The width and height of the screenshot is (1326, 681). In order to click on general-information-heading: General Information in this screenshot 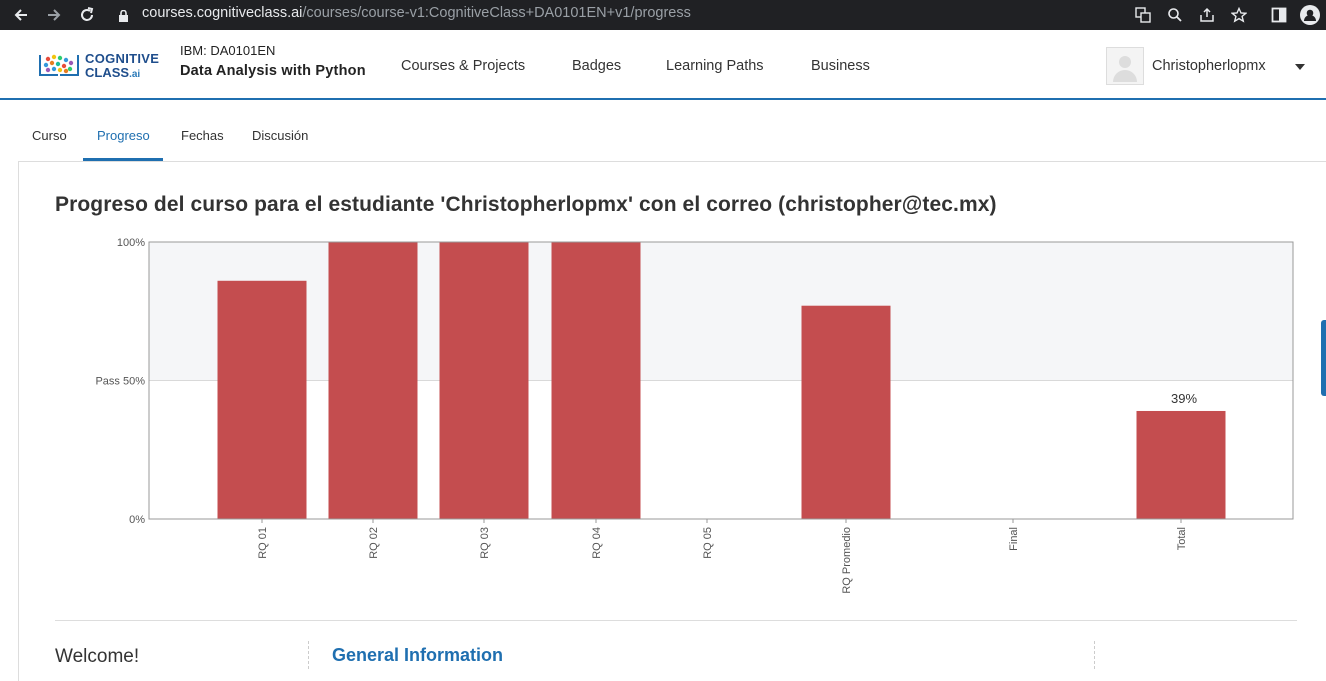, I will do `click(418, 655)`.